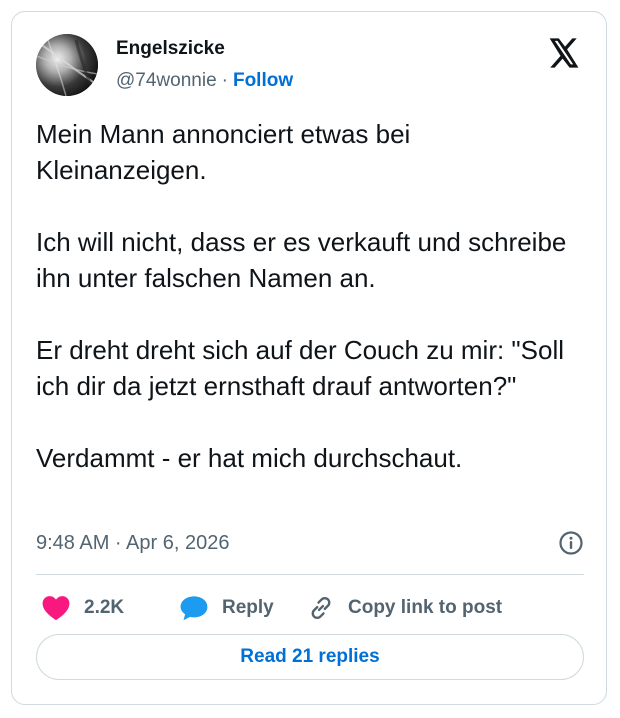 Image resolution: width=620 pixels, height=718 pixels. Describe the element at coordinates (321, 608) in the screenshot. I see `link-icon` at that location.